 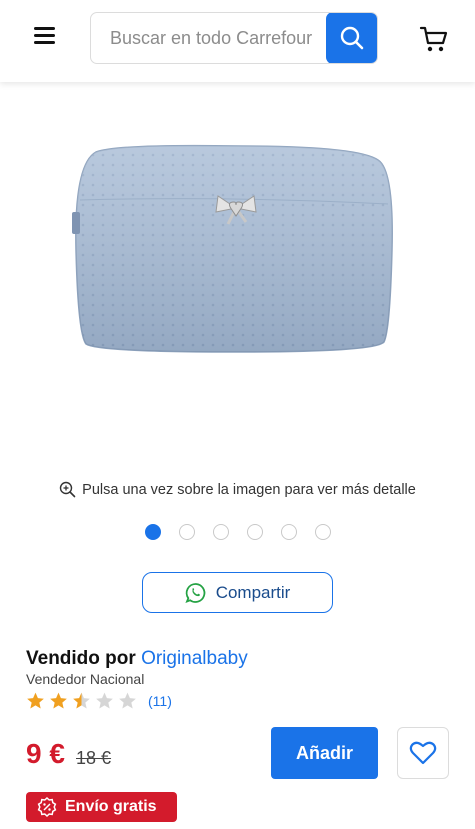 What do you see at coordinates (67, 489) in the screenshot?
I see `zoom-in-icon` at bounding box center [67, 489].